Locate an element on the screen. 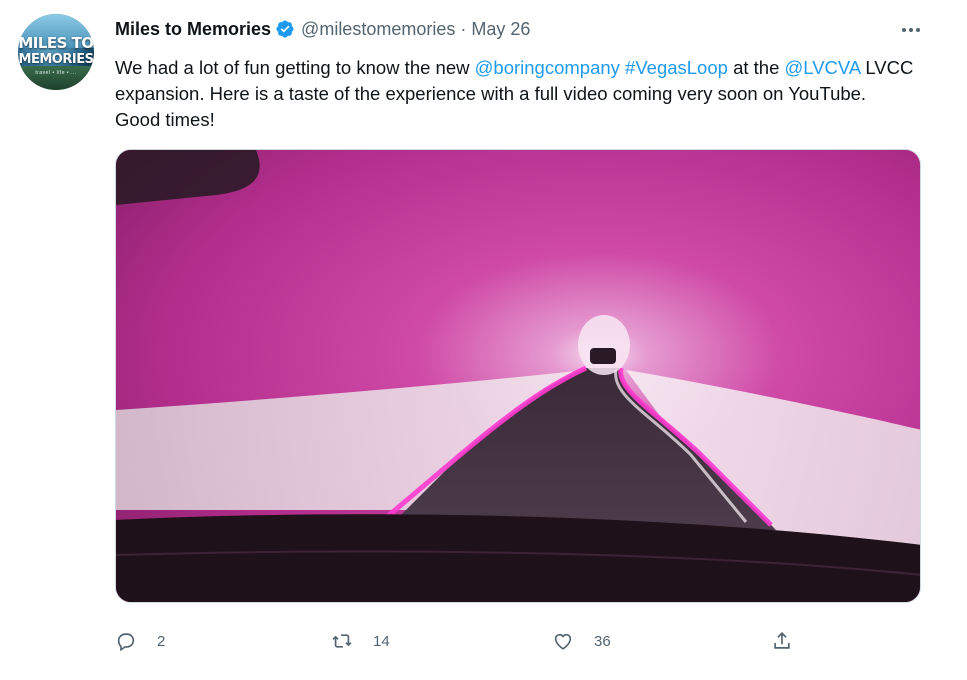 Image resolution: width=967 pixels, height=680 pixels. heart-icon is located at coordinates (563, 641).